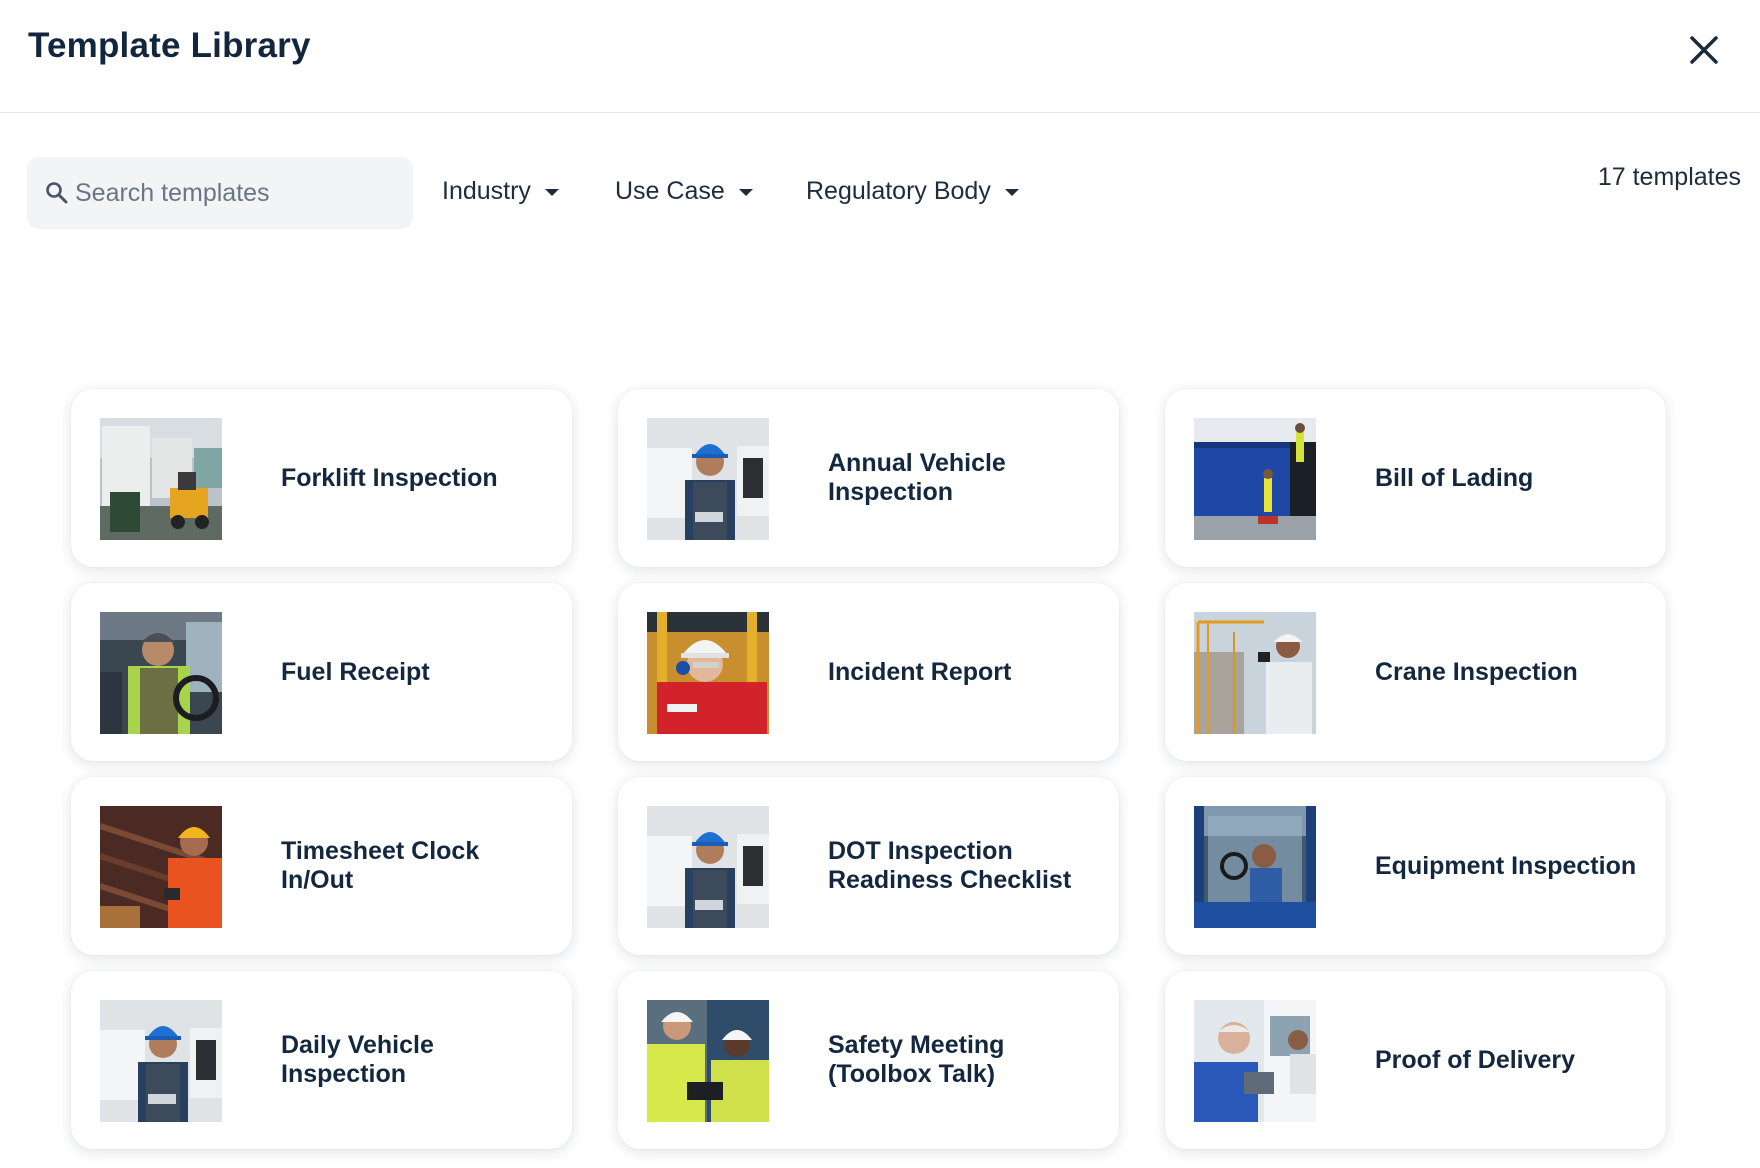 The width and height of the screenshot is (1760, 1168). I want to click on crane-site-photo, so click(1255, 673).